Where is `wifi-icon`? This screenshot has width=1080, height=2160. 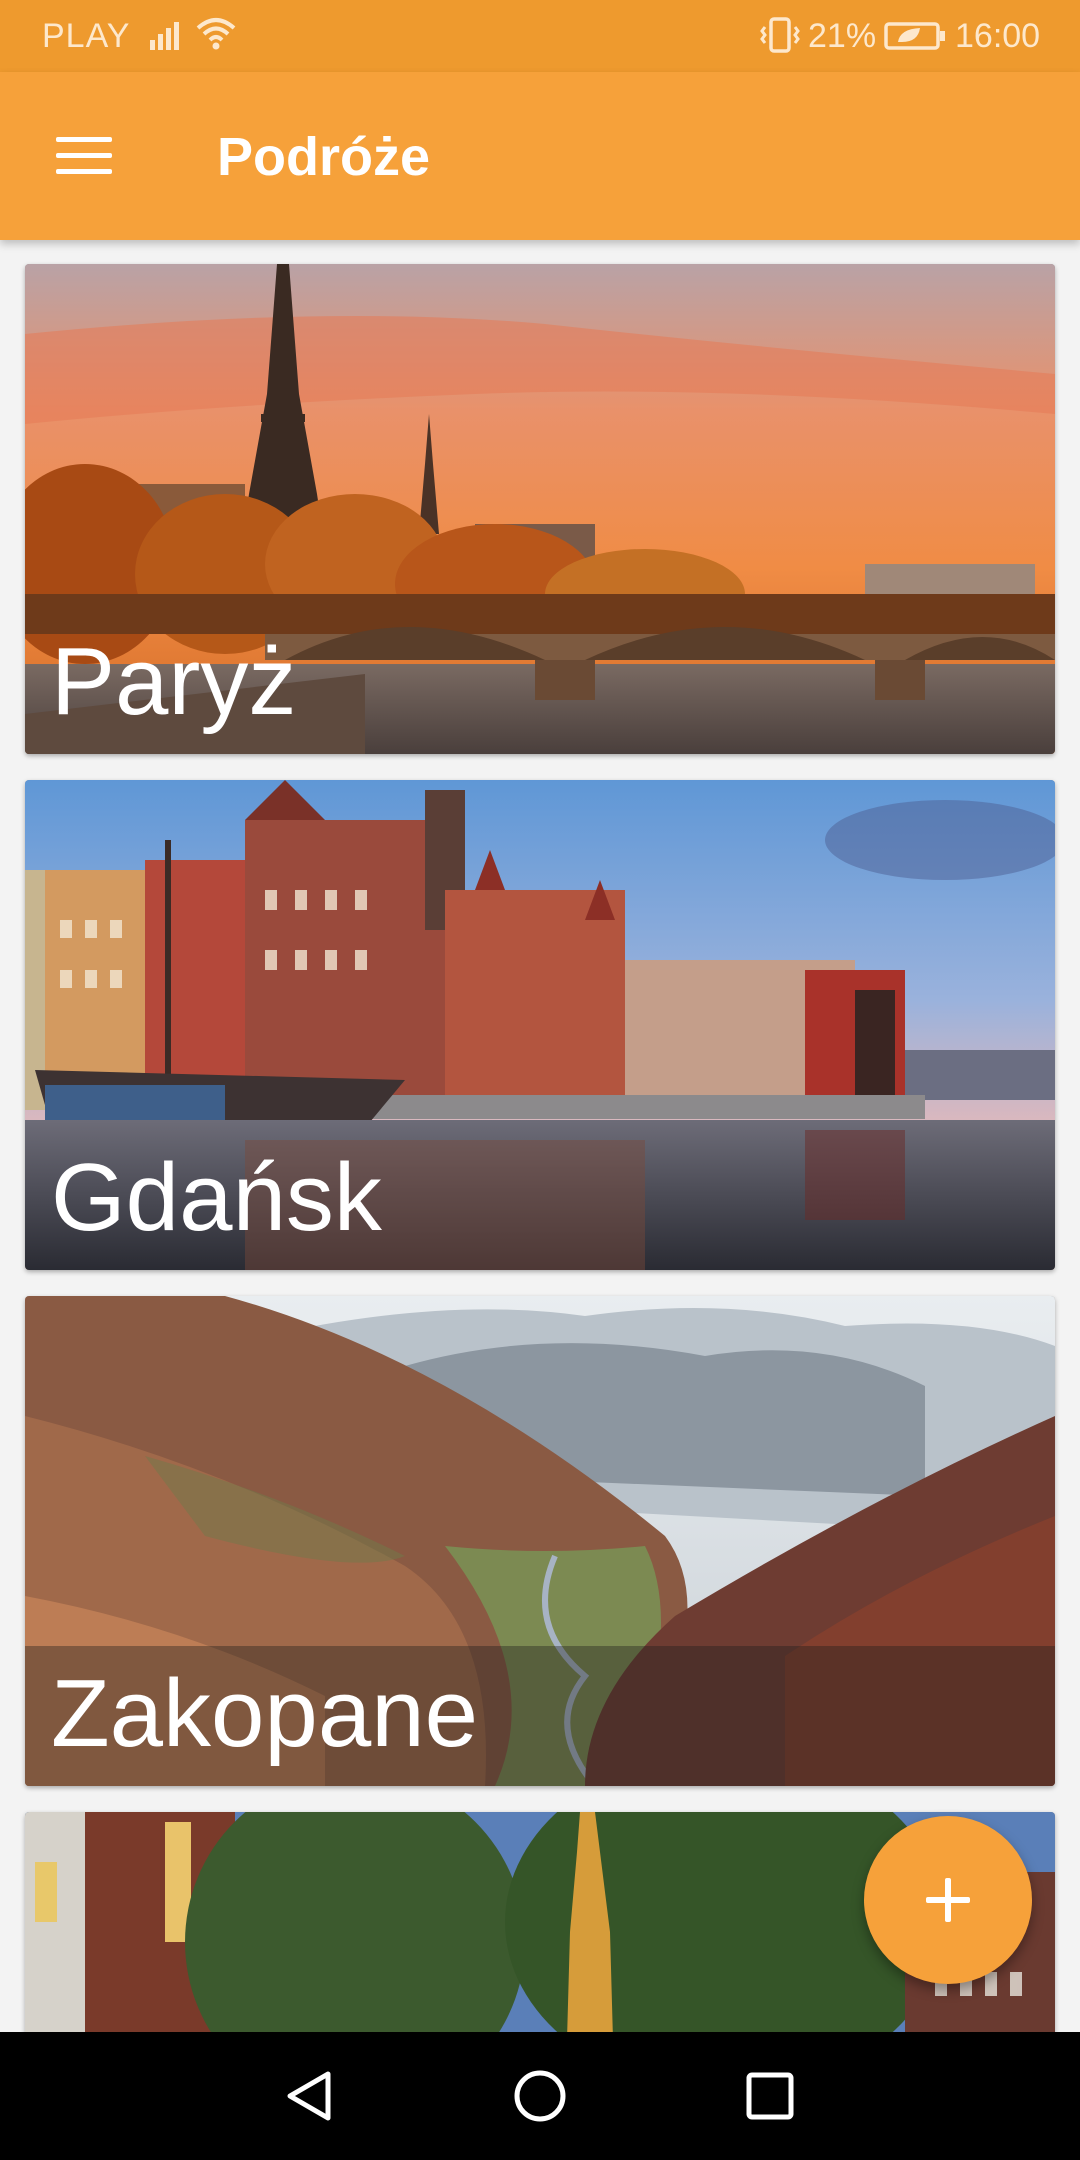 wifi-icon is located at coordinates (216, 34).